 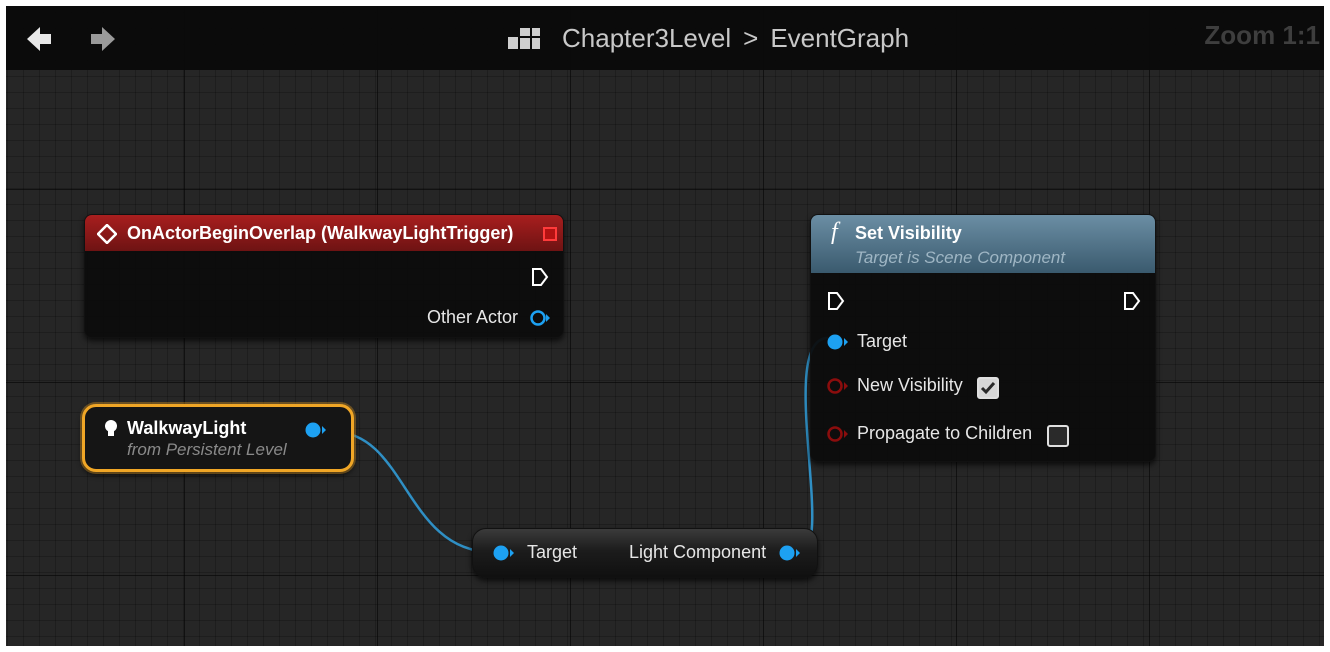 I want to click on new-visibility-checkbox, so click(x=988, y=388).